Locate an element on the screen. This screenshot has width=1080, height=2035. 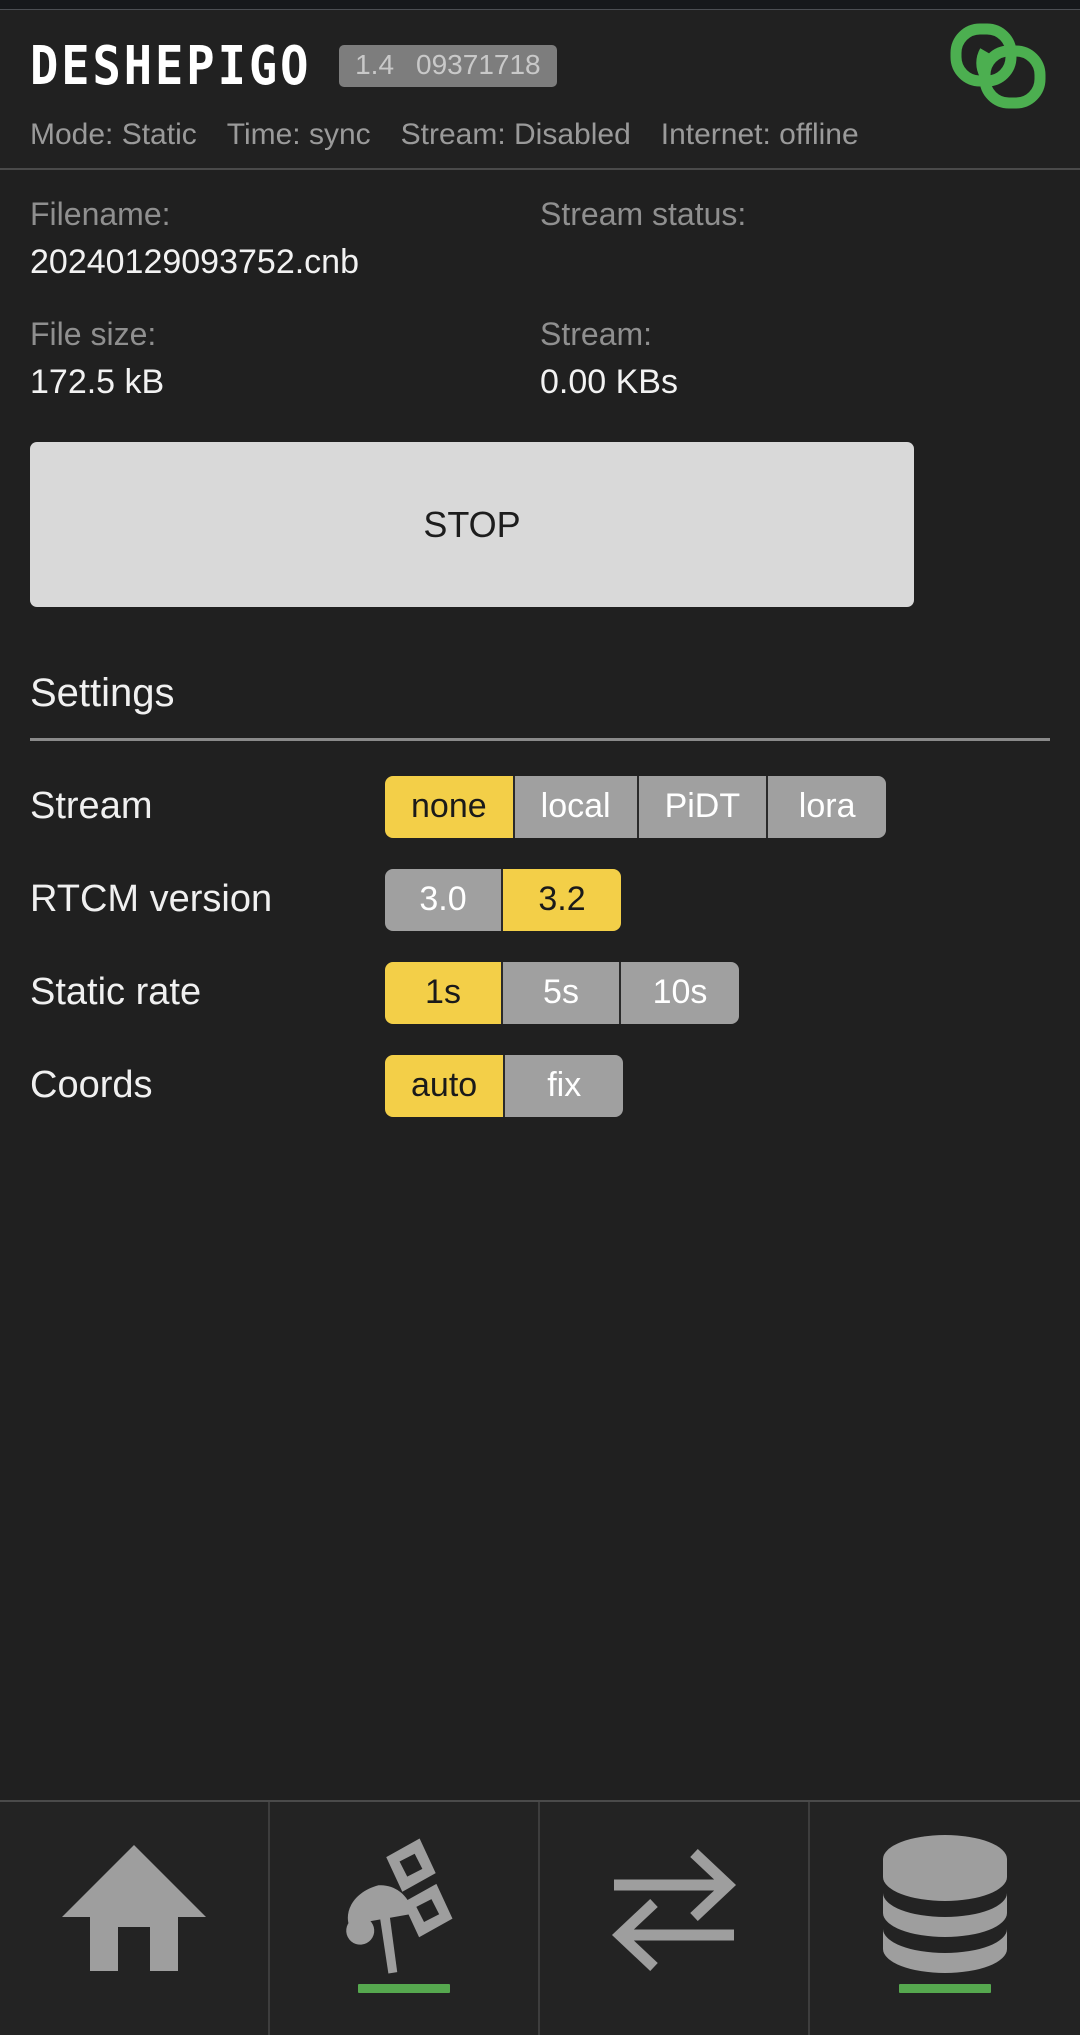
segmented-control: auto fix is located at coordinates (504, 1085).